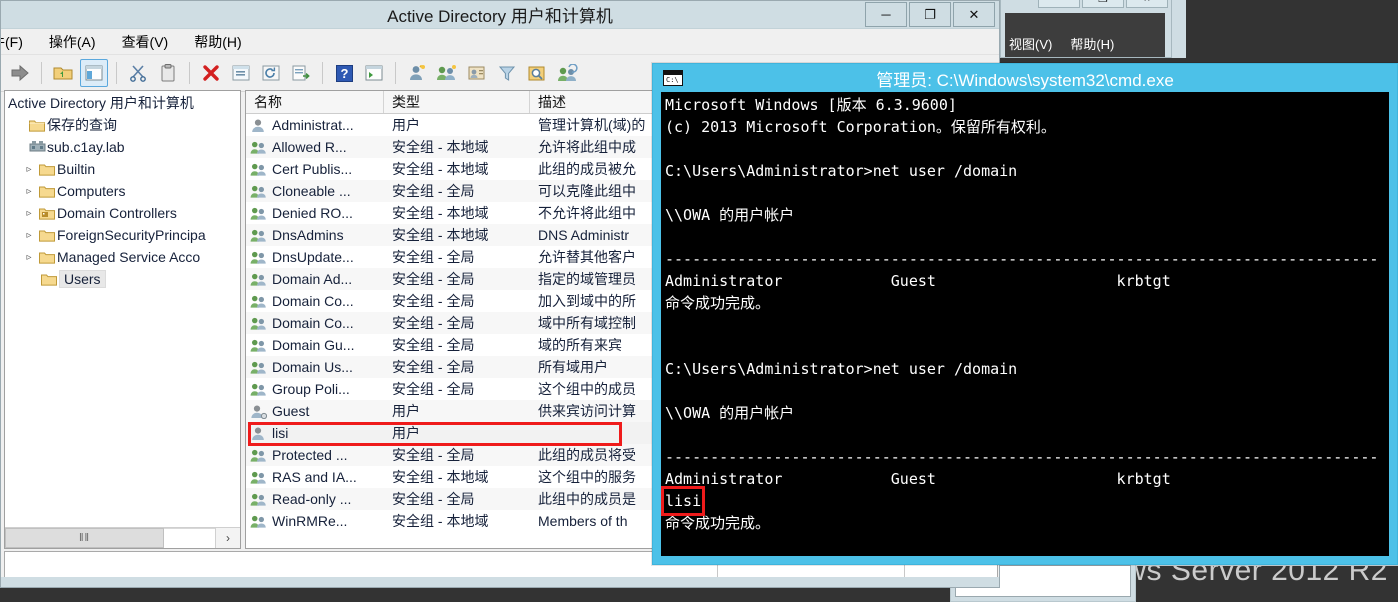  I want to click on filter-icon, so click(507, 73).